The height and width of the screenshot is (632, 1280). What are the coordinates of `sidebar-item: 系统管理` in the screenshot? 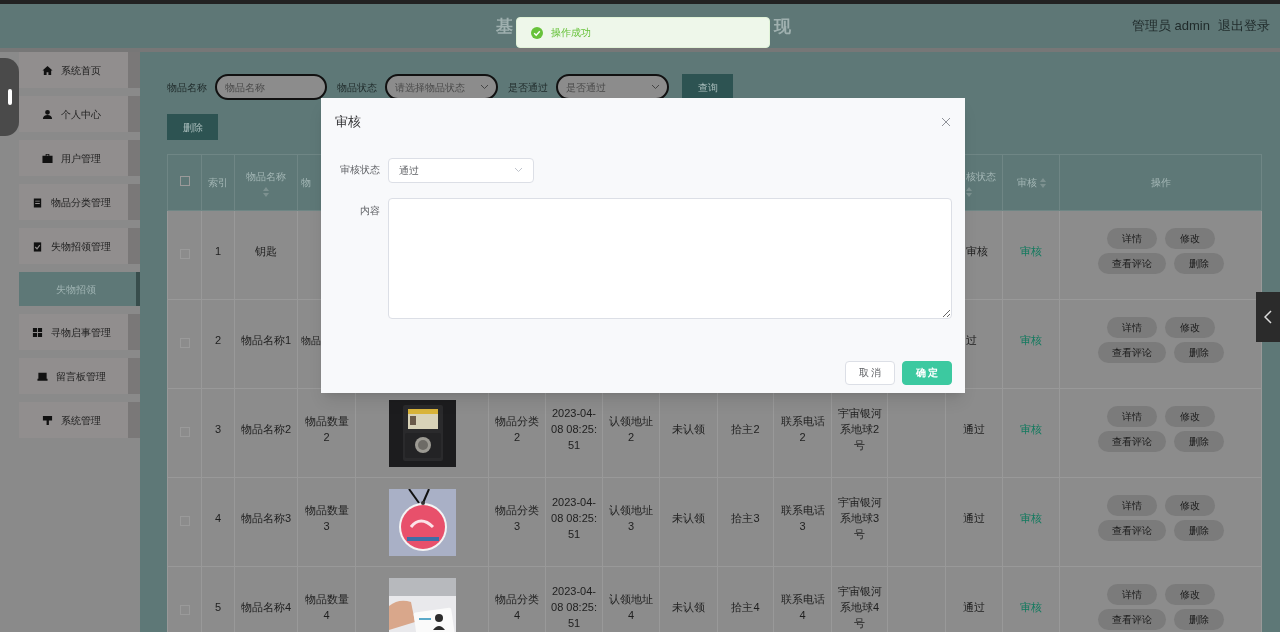 It's located at (79, 420).